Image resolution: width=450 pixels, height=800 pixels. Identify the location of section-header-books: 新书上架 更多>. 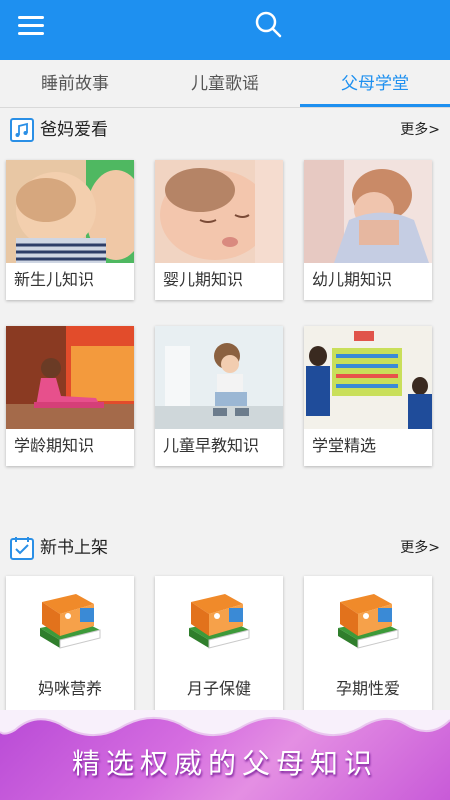
(225, 548).